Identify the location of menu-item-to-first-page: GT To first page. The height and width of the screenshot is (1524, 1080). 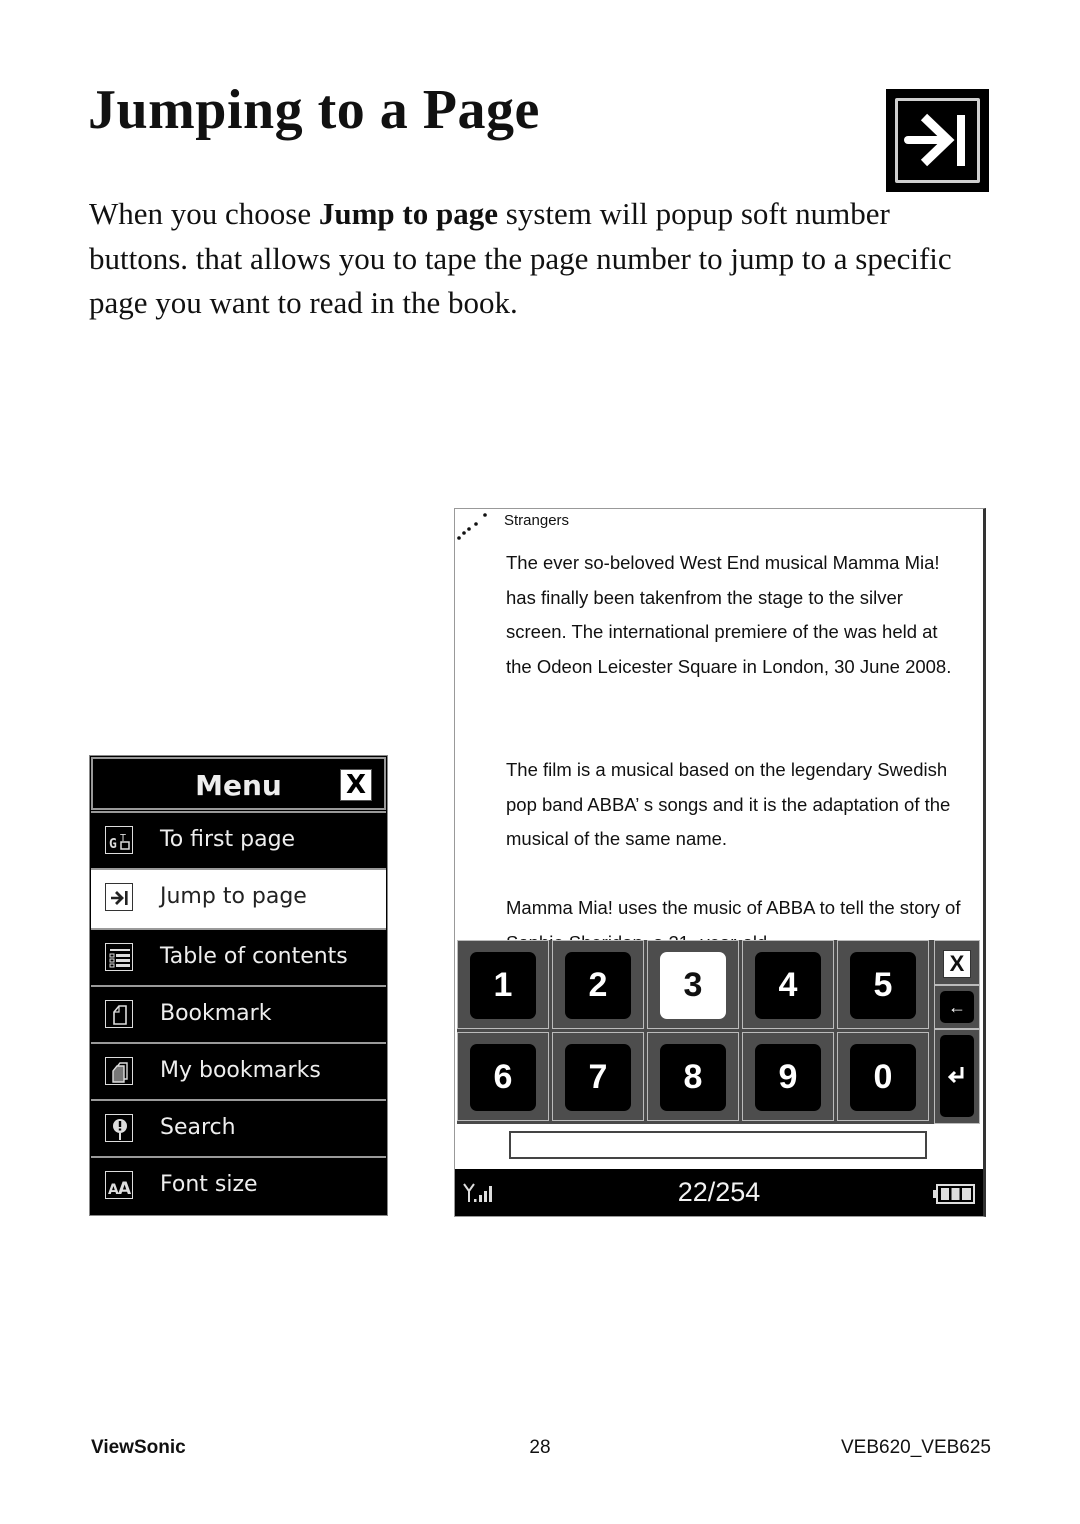
(238, 839).